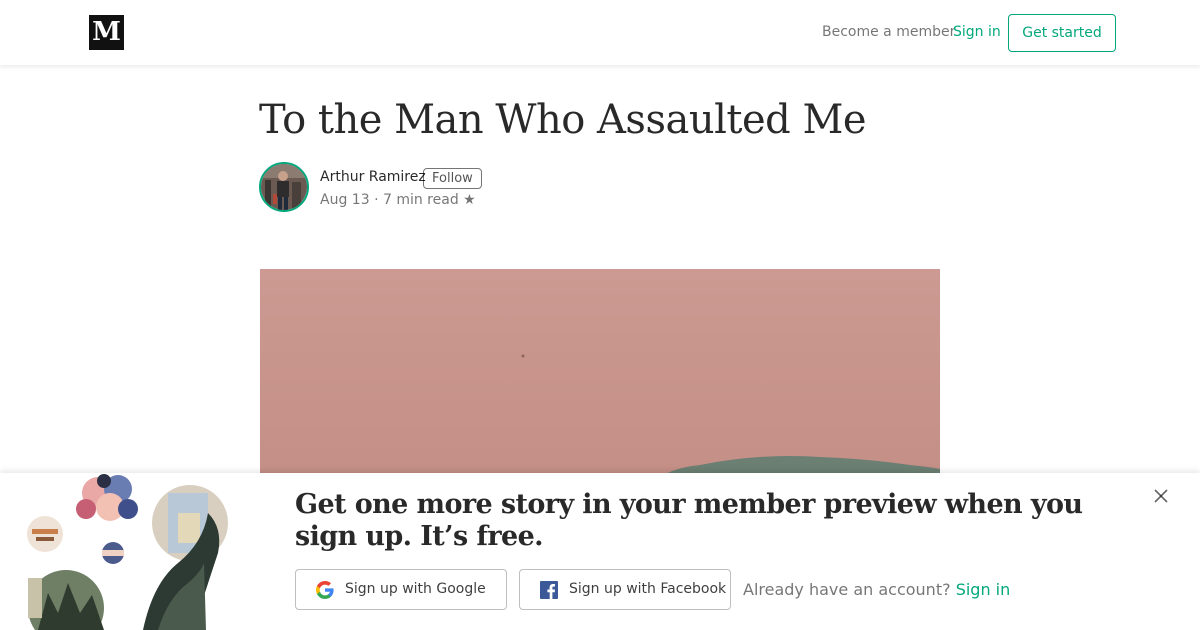  I want to click on facebook-signup-button: Sign up with Facebook, so click(625, 589).